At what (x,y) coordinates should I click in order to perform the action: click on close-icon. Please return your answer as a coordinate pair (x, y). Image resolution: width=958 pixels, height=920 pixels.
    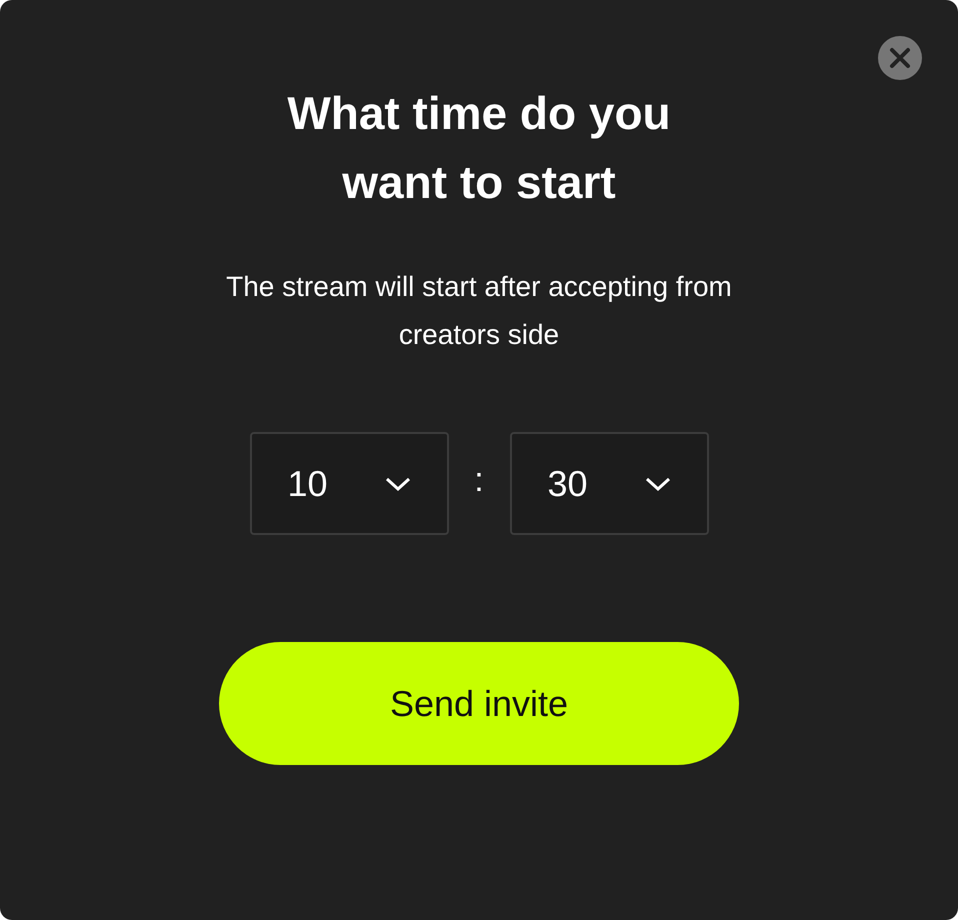
    Looking at the image, I should click on (900, 58).